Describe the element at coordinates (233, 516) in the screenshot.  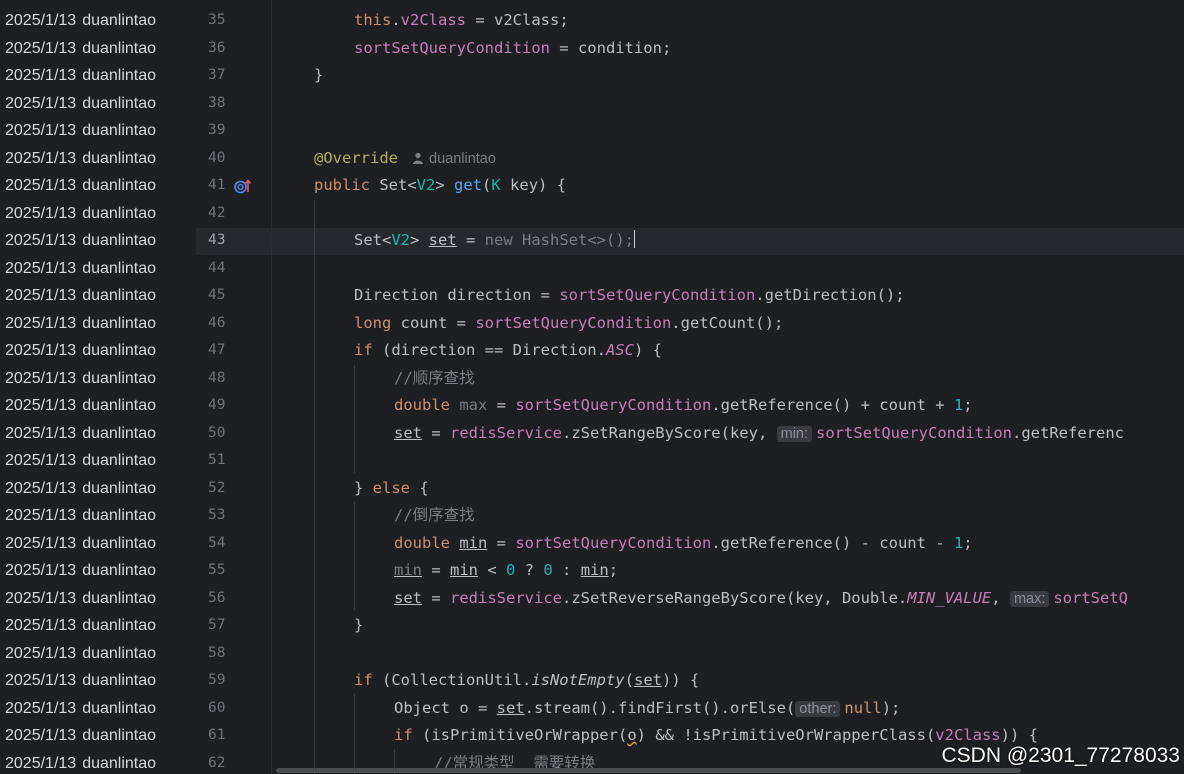
I see `line-number: 53` at that location.